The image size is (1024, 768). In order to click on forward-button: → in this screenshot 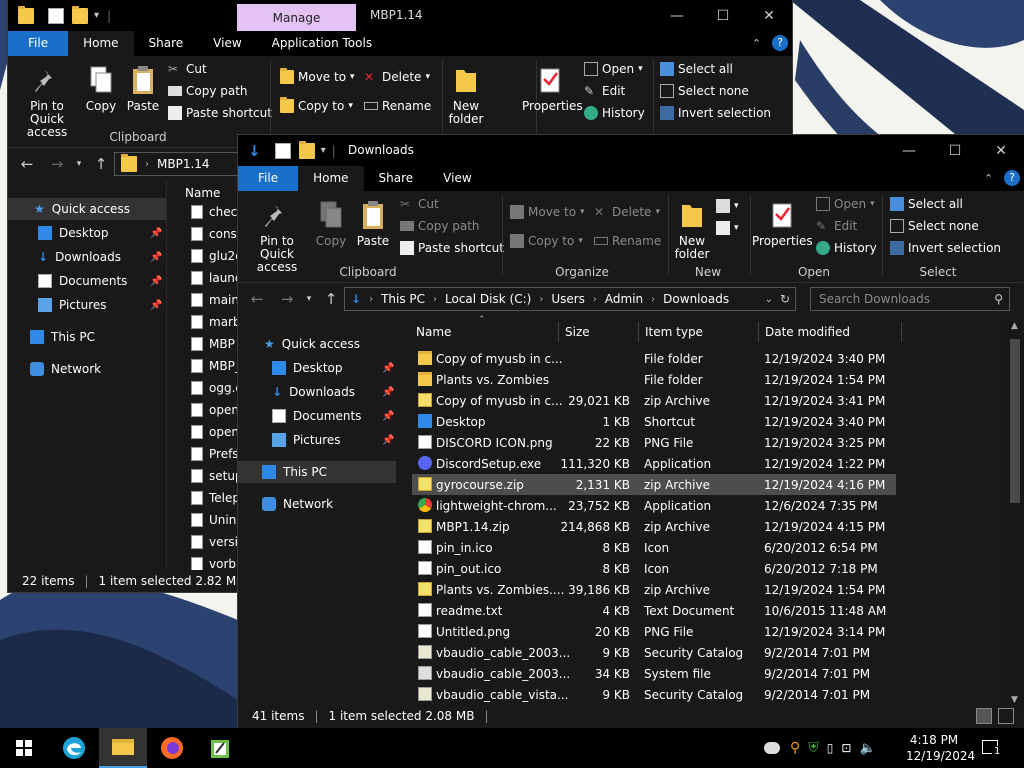, I will do `click(287, 299)`.